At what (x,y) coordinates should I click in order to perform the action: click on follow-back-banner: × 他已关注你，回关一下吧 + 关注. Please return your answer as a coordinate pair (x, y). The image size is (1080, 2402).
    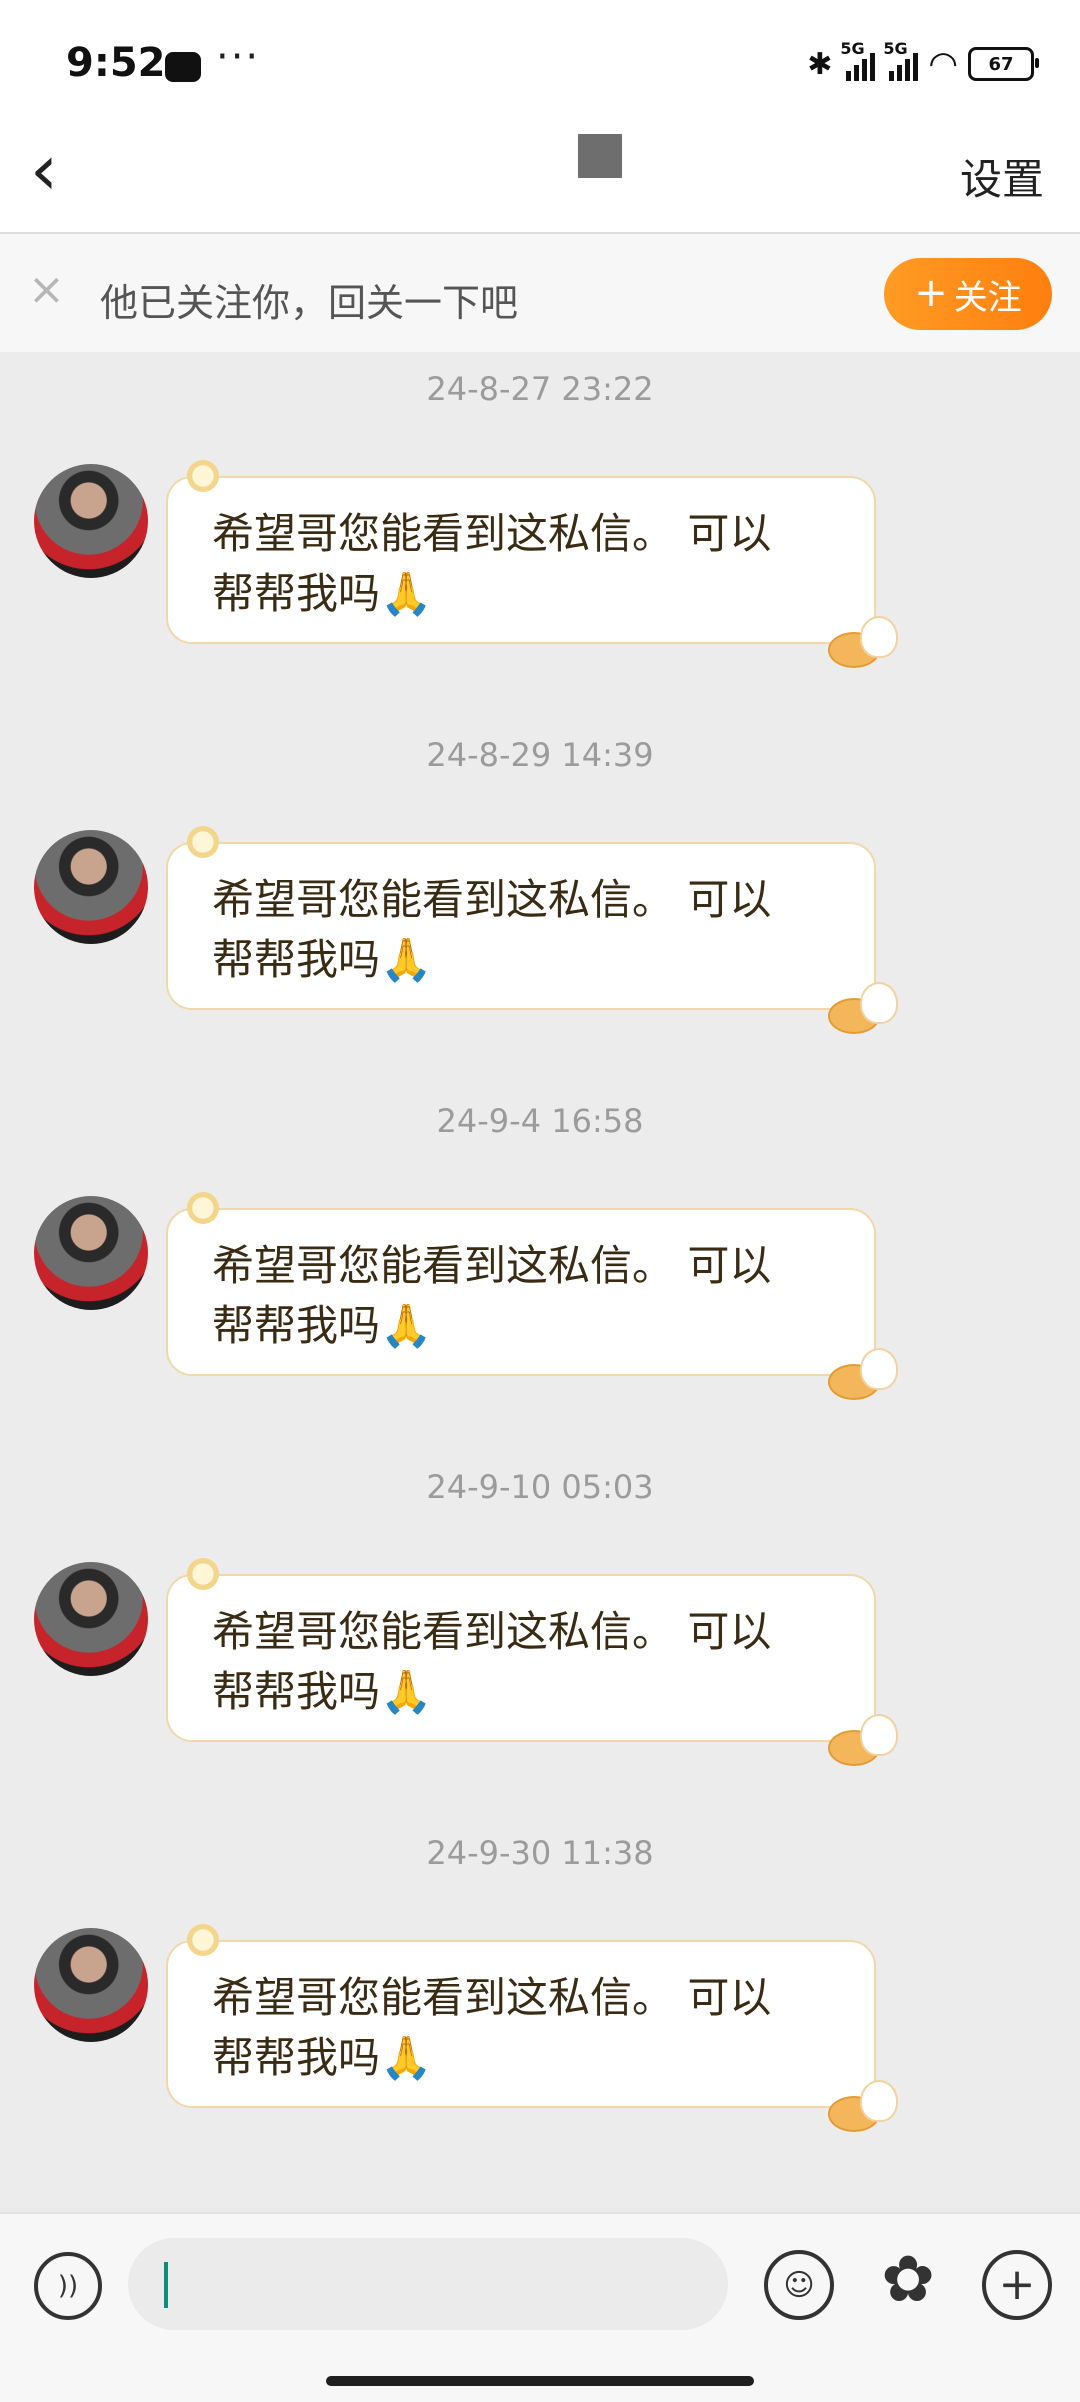
    Looking at the image, I should click on (540, 293).